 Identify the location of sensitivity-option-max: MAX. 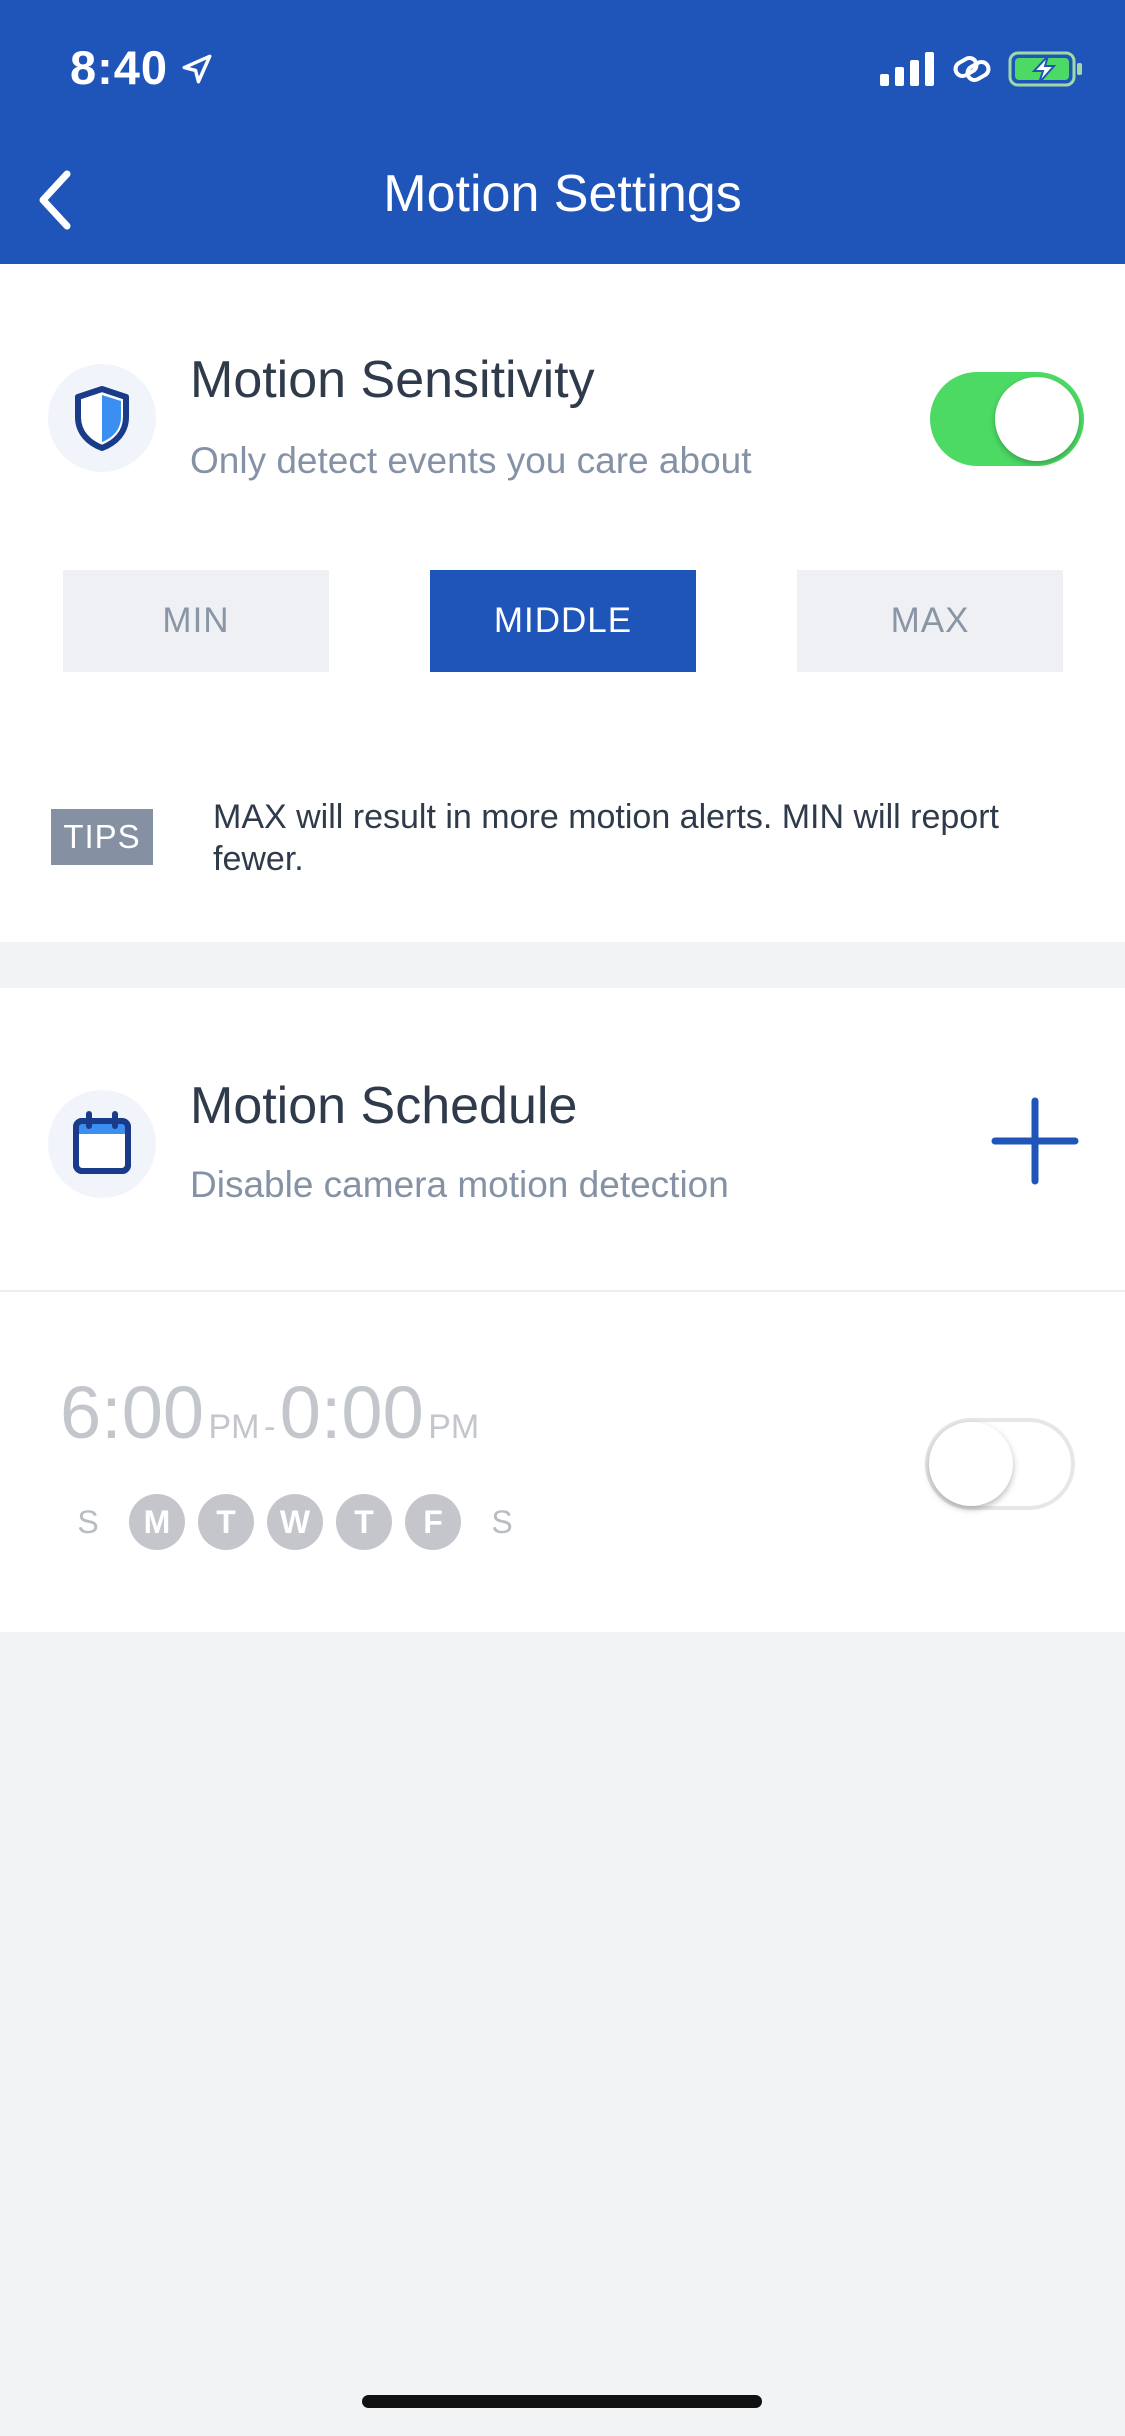
(930, 621).